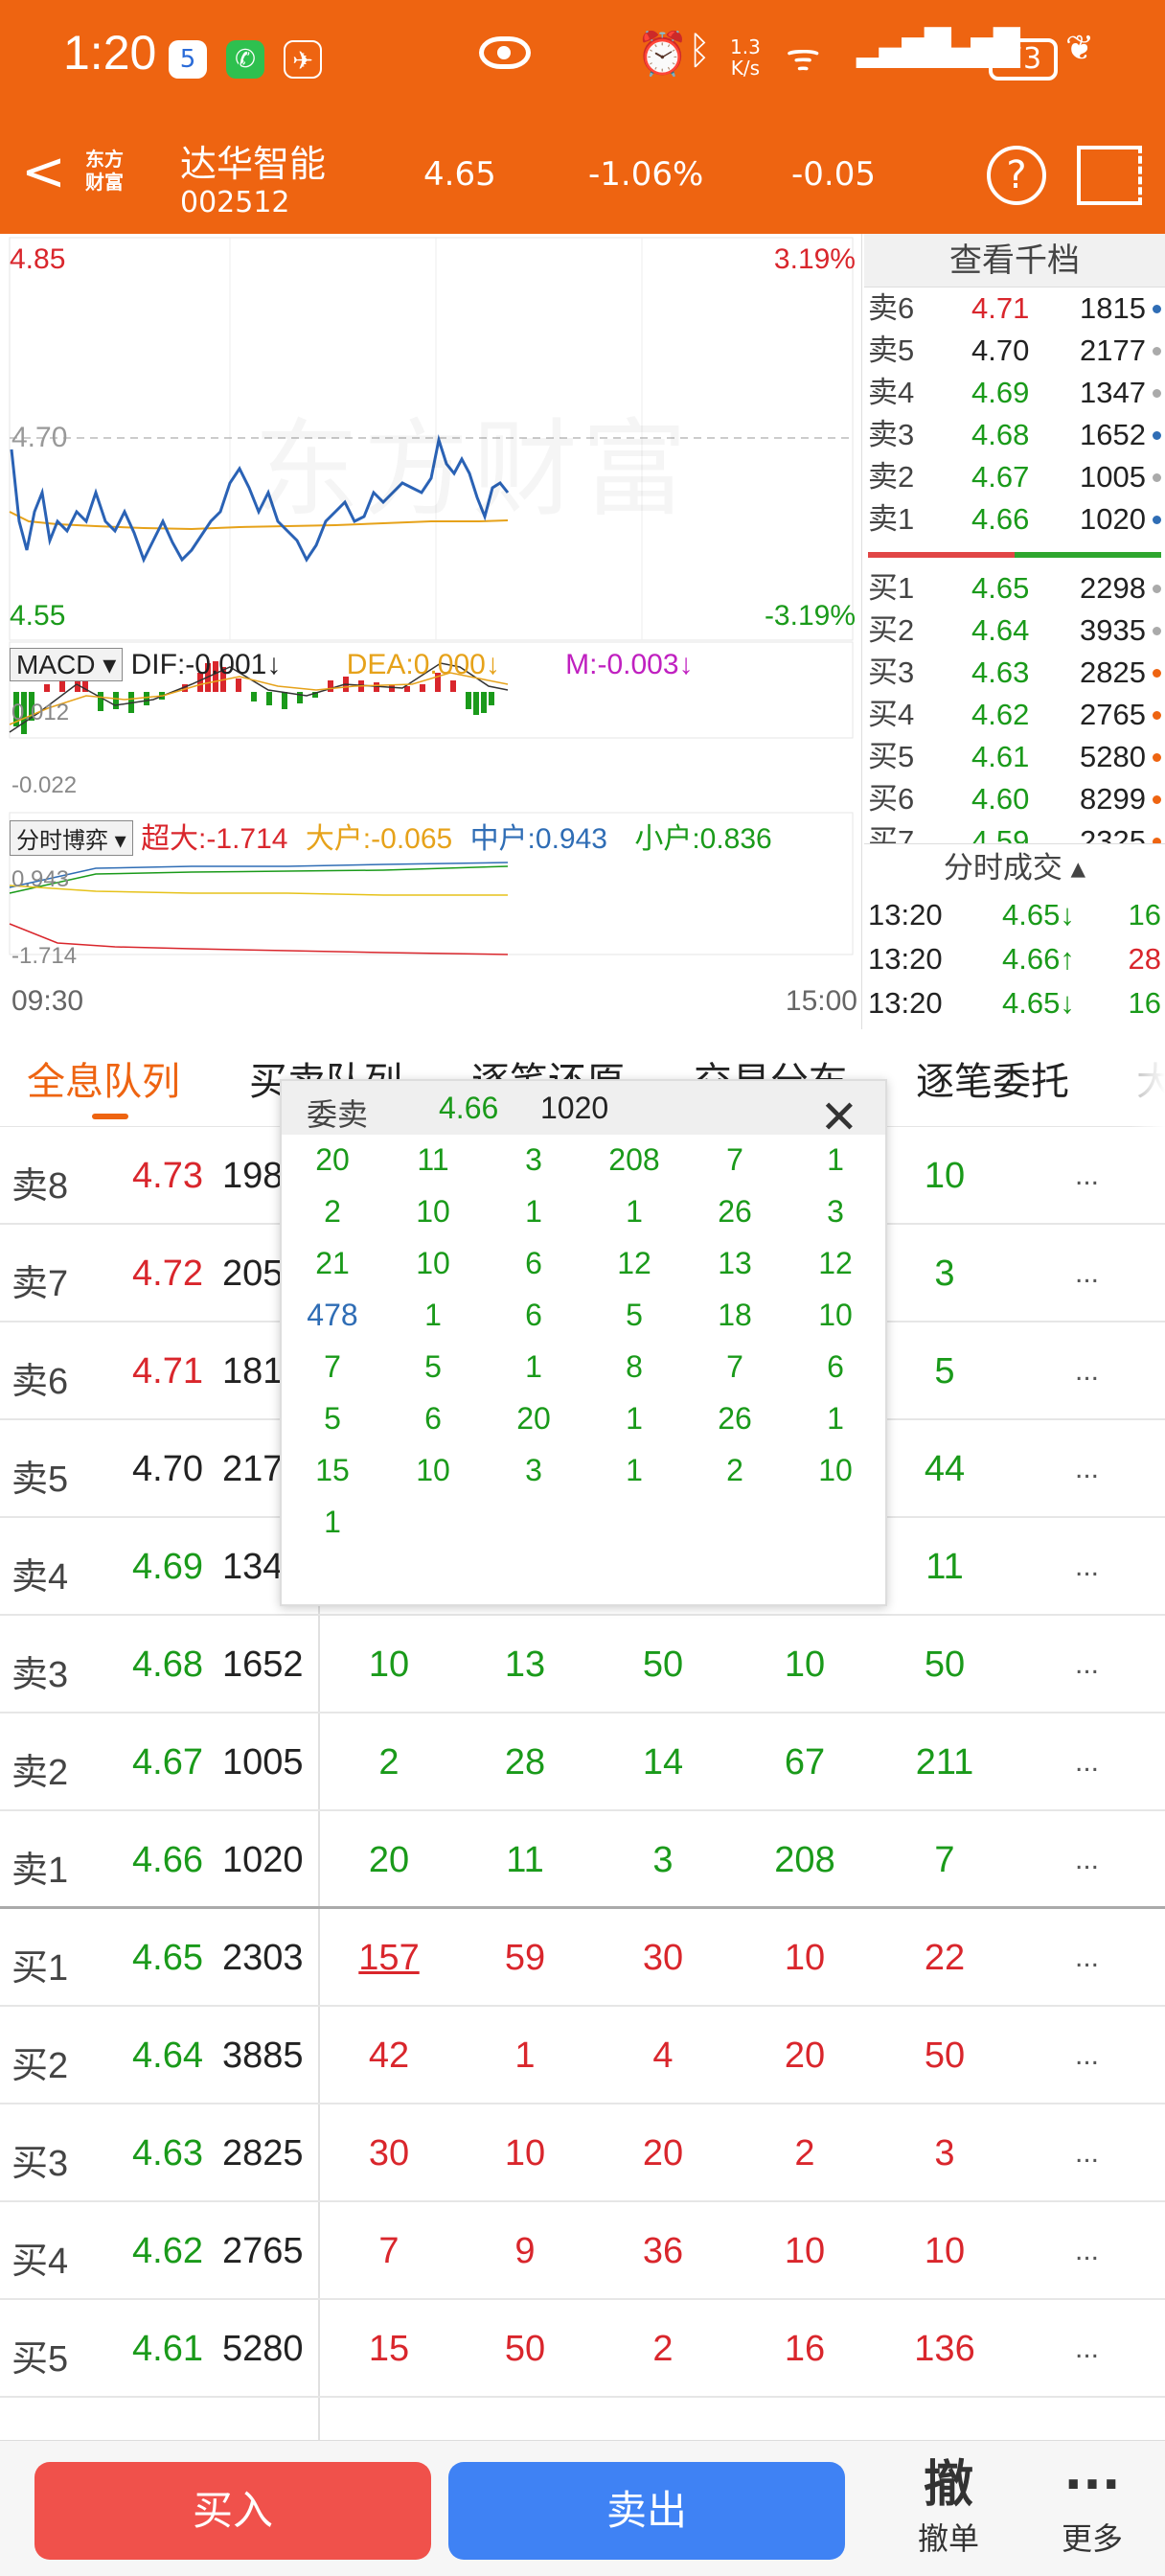 The image size is (1165, 2576). I want to click on queue-order-size: 208, so click(805, 1860).